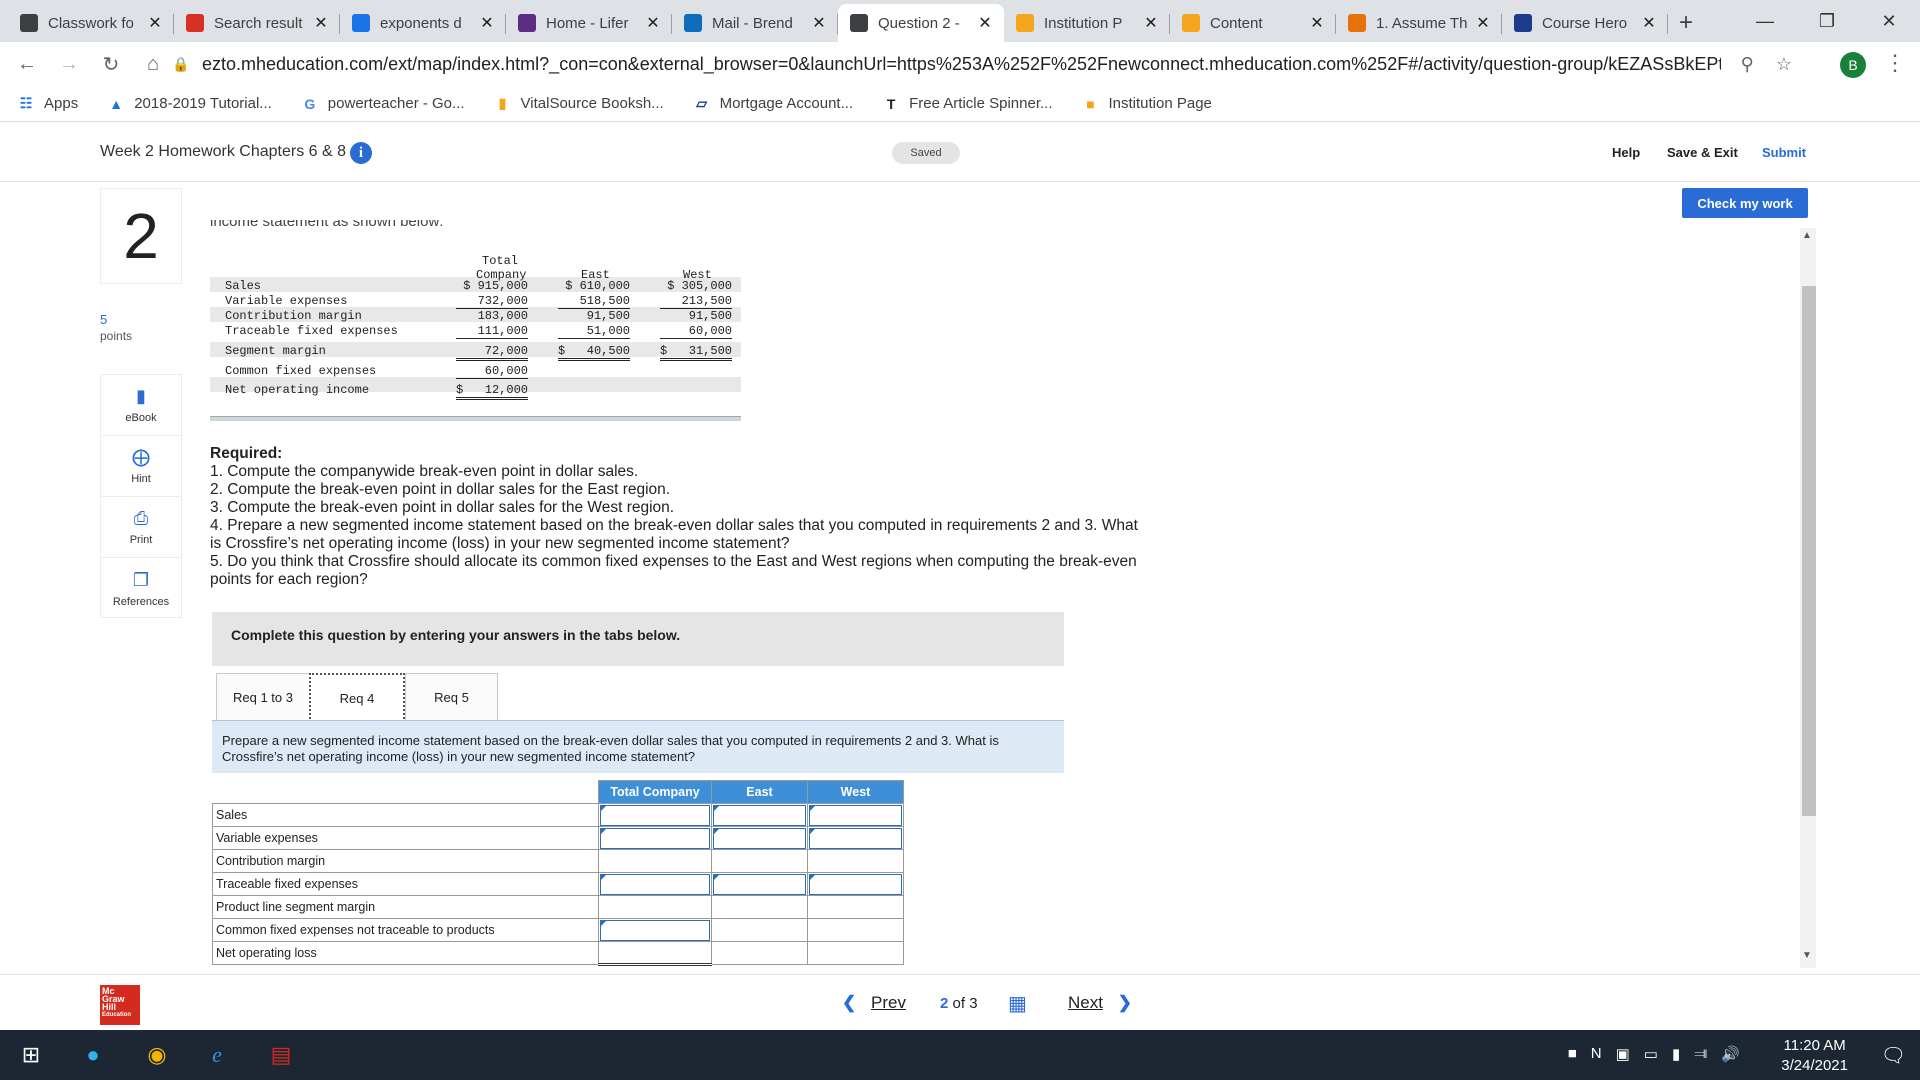  What do you see at coordinates (460, 390) in the screenshot?
I see `dollar-sign: $` at bounding box center [460, 390].